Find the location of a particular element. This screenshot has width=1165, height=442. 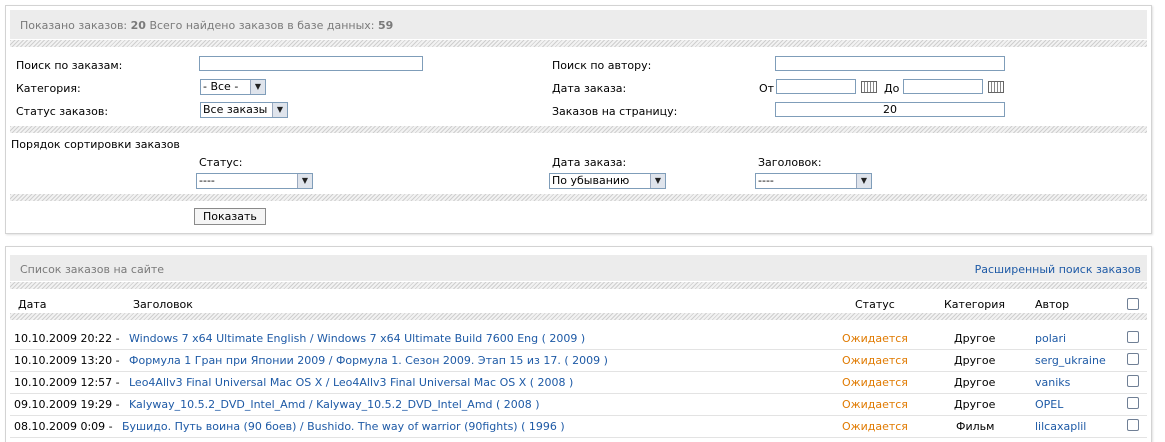

sort-title-select: ---- ▼ is located at coordinates (813, 181).